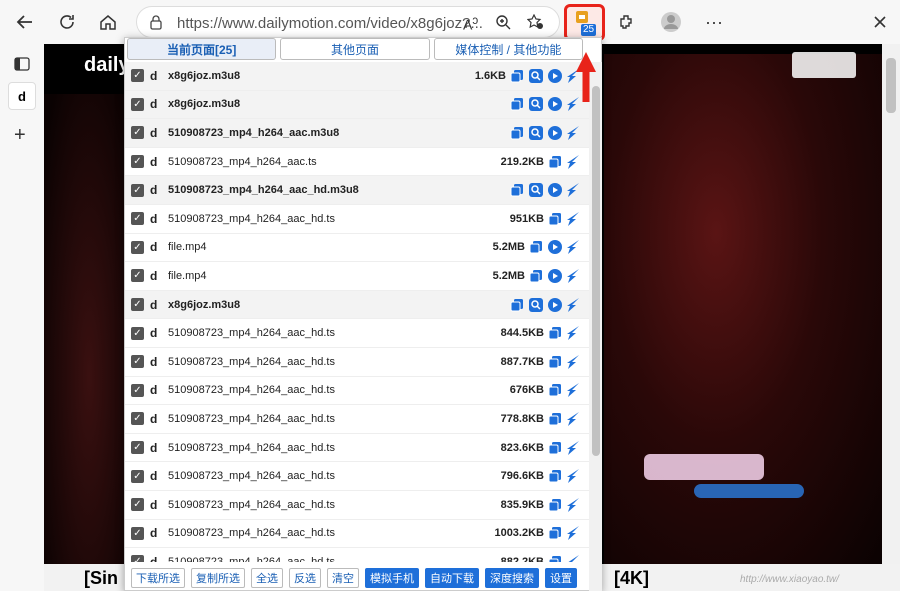 The image size is (900, 591). What do you see at coordinates (108, 22) in the screenshot?
I see `home-icon` at bounding box center [108, 22].